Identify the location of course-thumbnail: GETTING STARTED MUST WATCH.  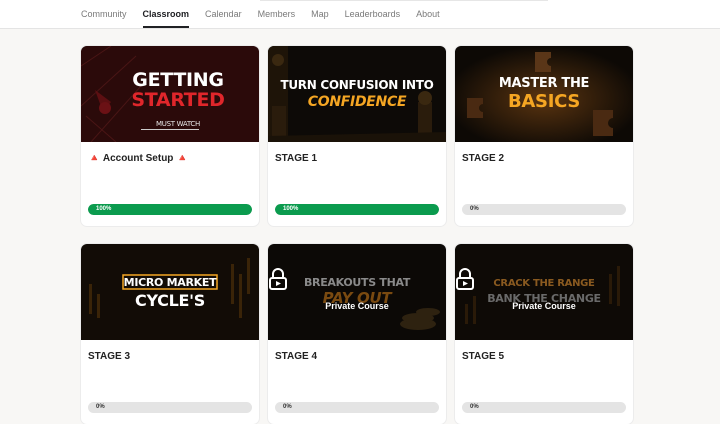
(170, 94).